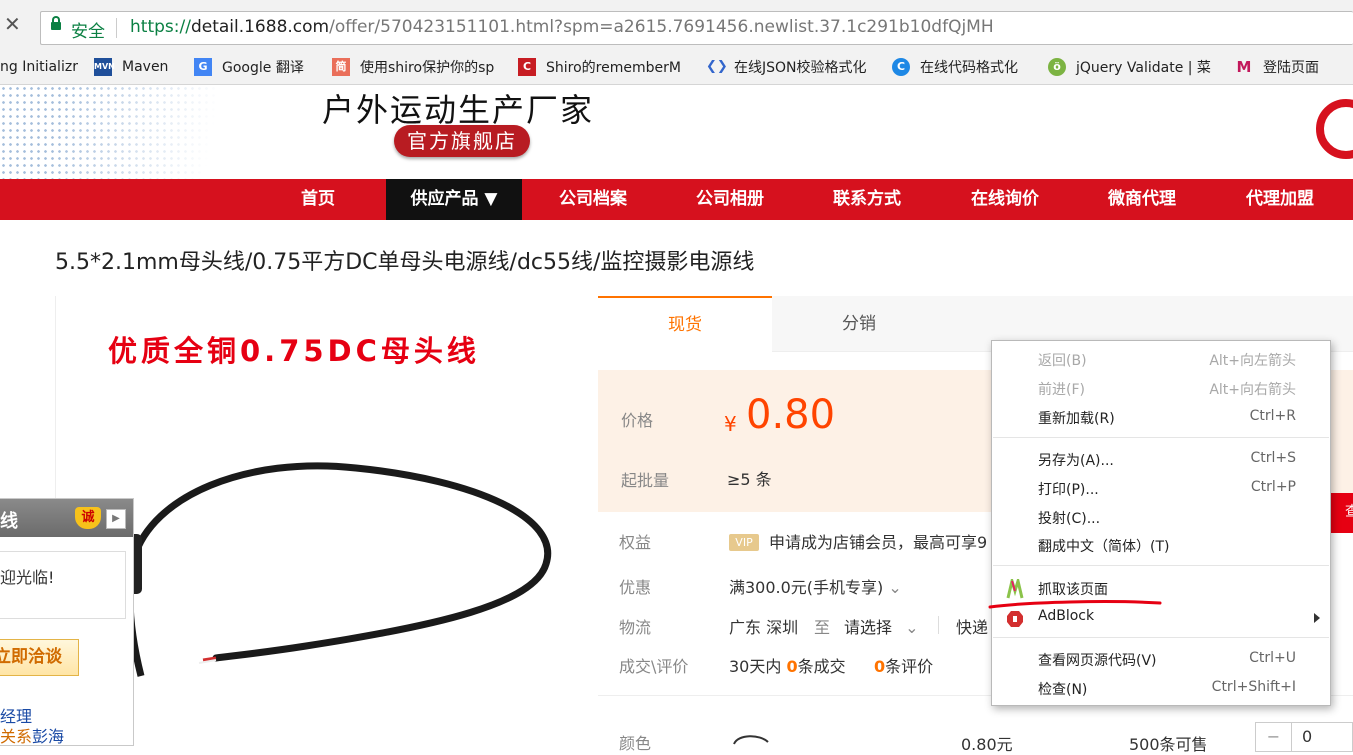 The width and height of the screenshot is (1353, 755). What do you see at coordinates (16, 736) in the screenshot?
I see `relation-tag: 关系` at bounding box center [16, 736].